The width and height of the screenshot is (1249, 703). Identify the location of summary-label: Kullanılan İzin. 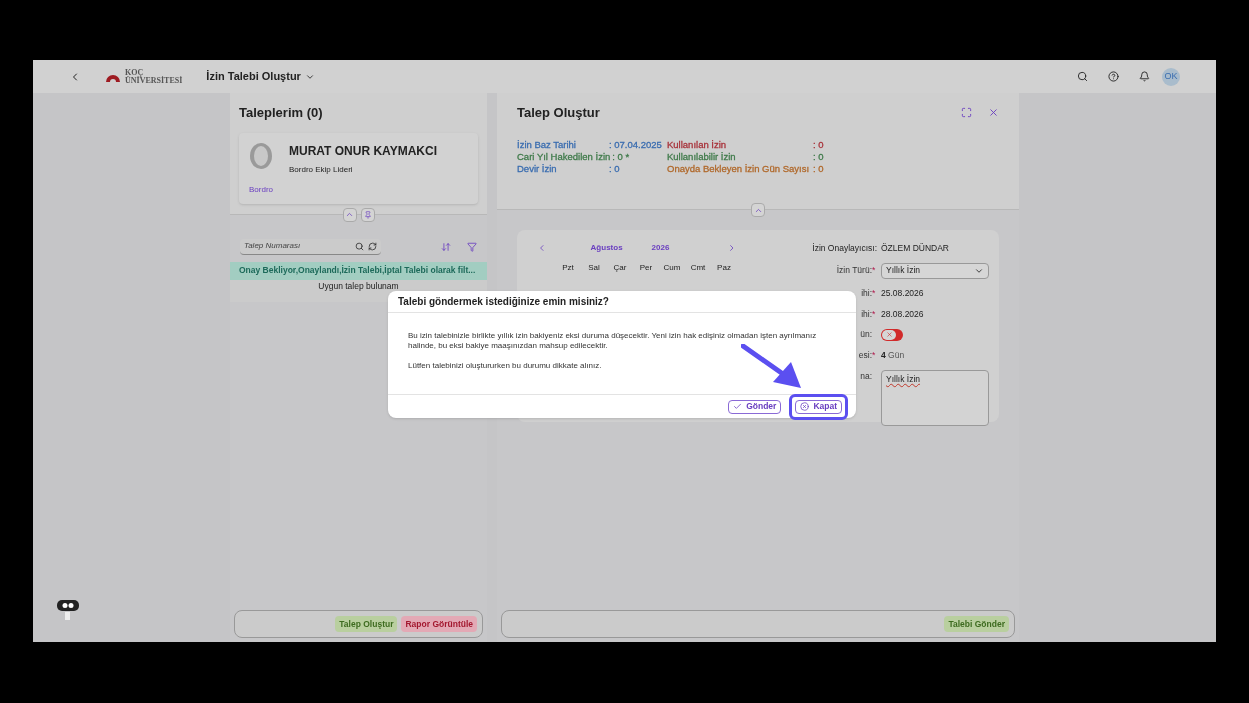
(697, 144).